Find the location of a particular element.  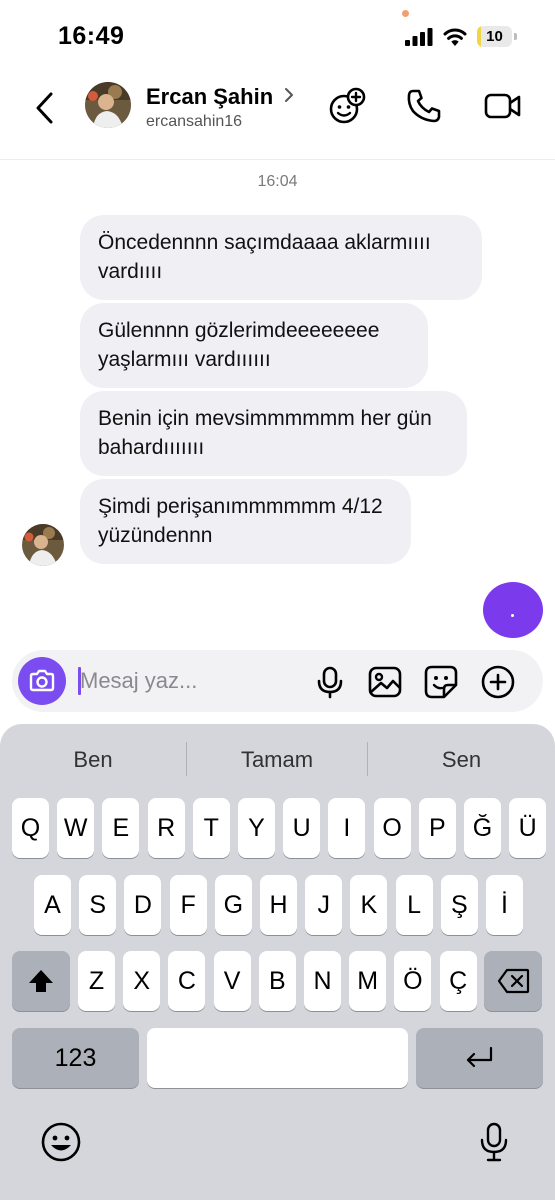

cellular-signal-icon is located at coordinates (419, 37).